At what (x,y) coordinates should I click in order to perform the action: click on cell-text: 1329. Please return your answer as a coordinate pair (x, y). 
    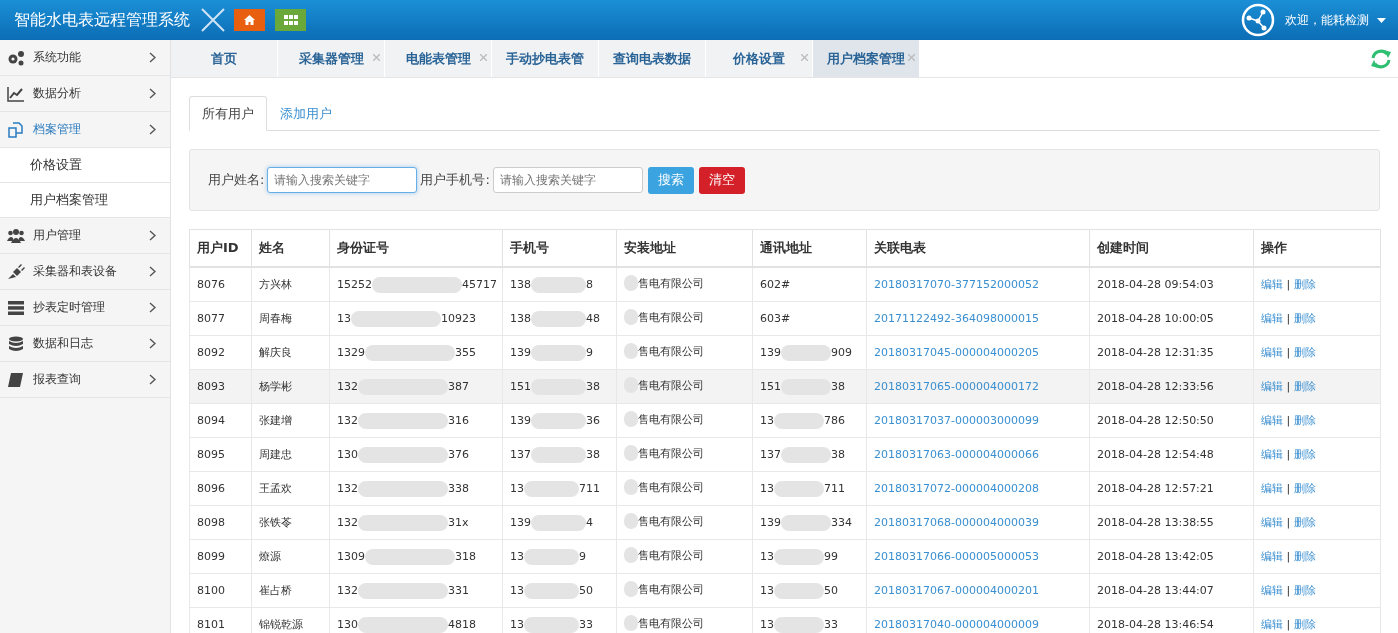
    Looking at the image, I should click on (351, 352).